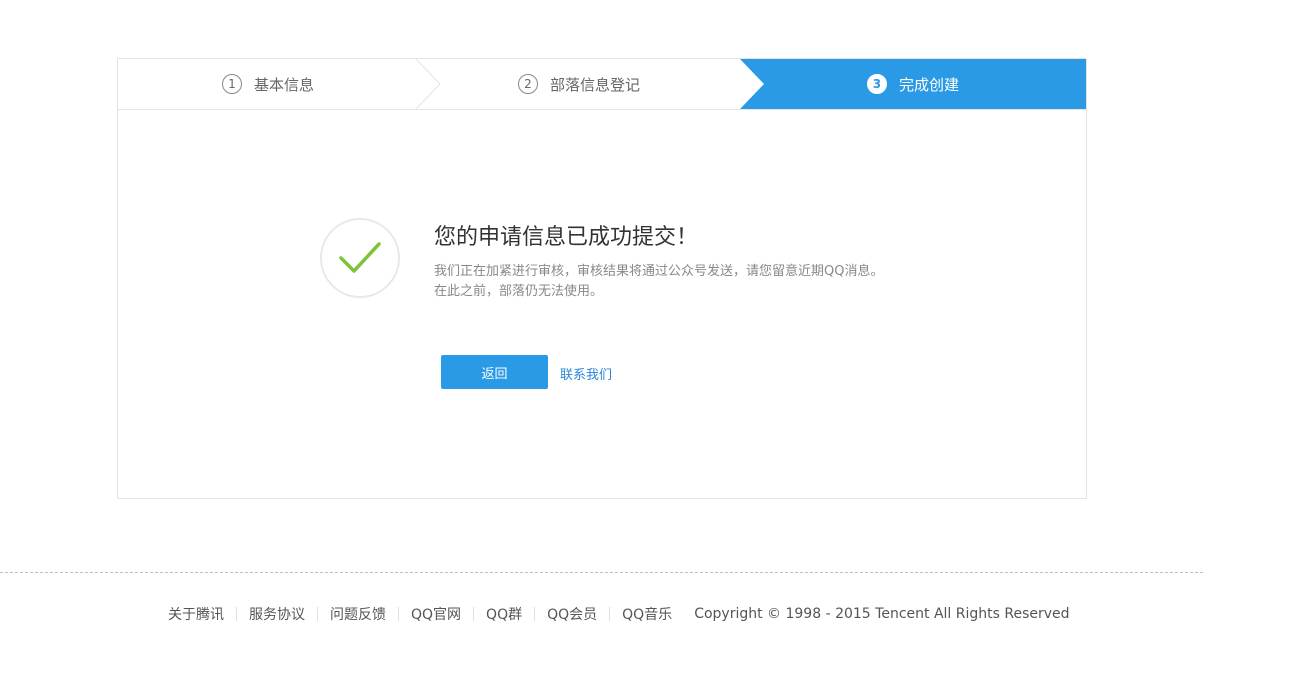 This screenshot has height=688, width=1297. Describe the element at coordinates (527, 84) in the screenshot. I see `step-number: 2` at that location.